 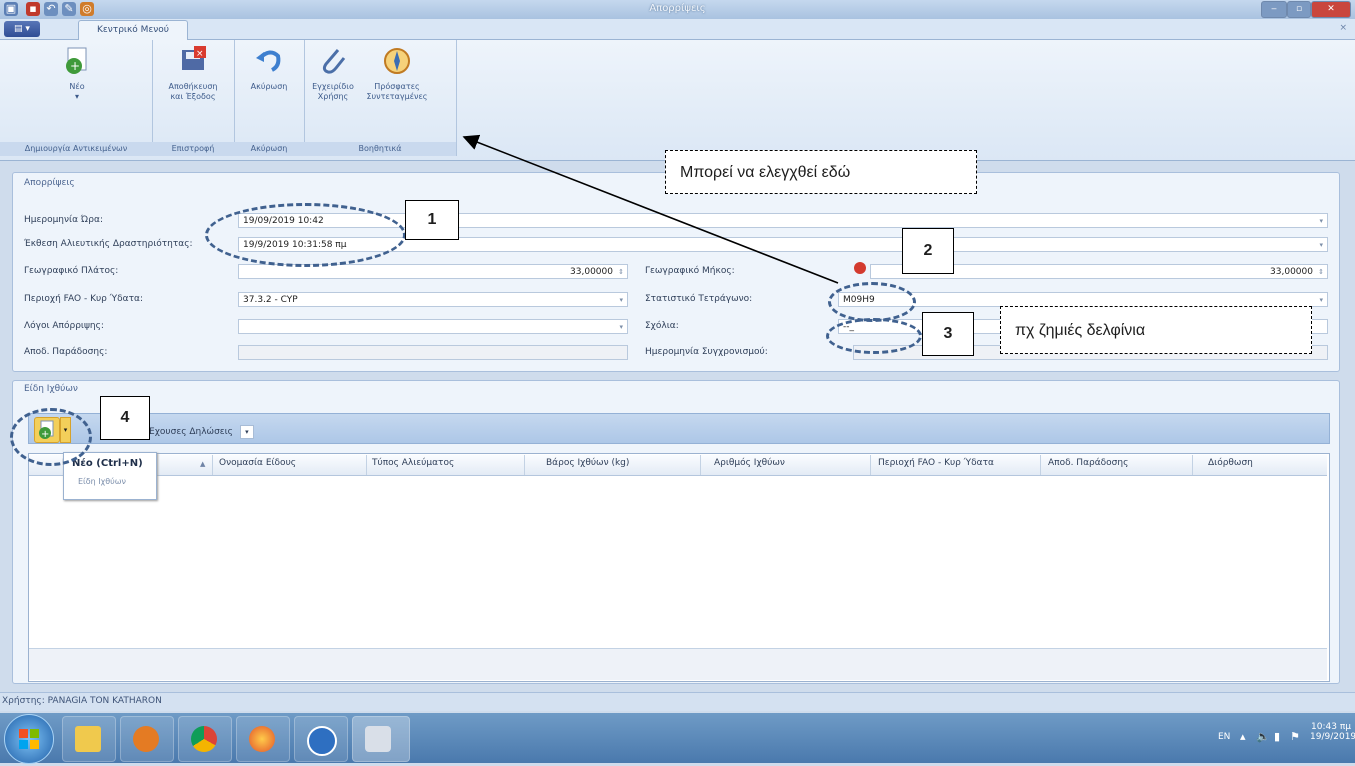 I want to click on annotation-arrow, so click(x=650, y=209).